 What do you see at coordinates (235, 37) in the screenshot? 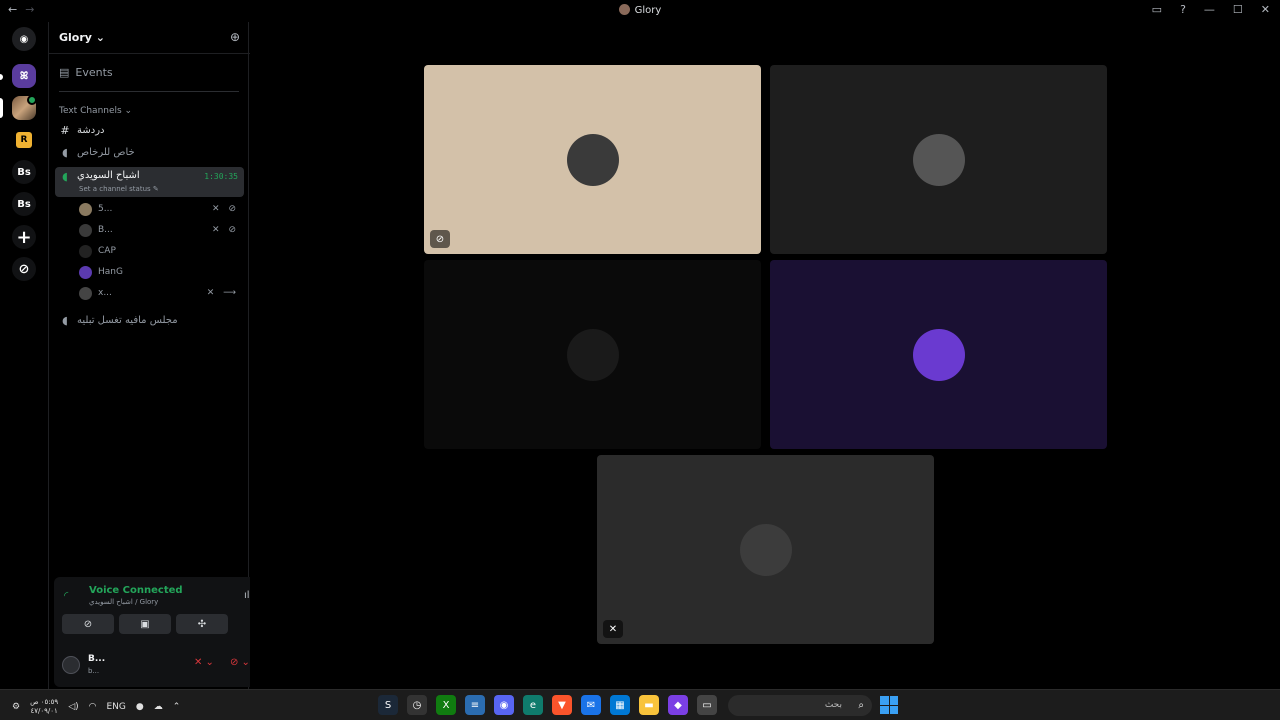
I see `invite-icon: ⊕` at bounding box center [235, 37].